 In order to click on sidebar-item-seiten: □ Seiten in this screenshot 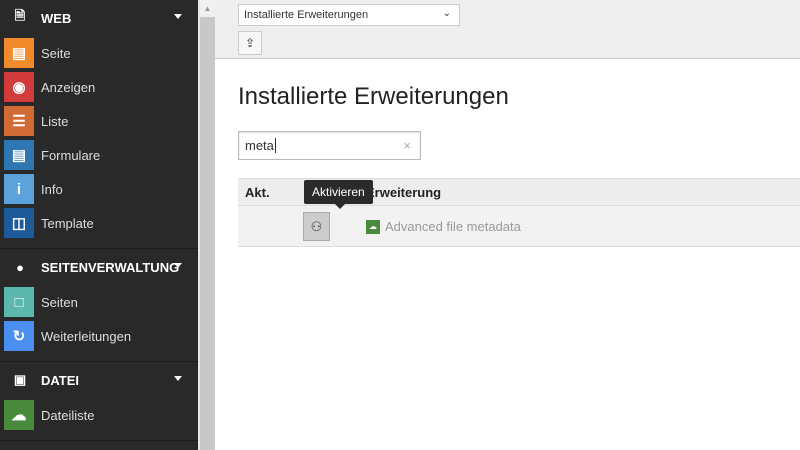, I will do `click(99, 302)`.